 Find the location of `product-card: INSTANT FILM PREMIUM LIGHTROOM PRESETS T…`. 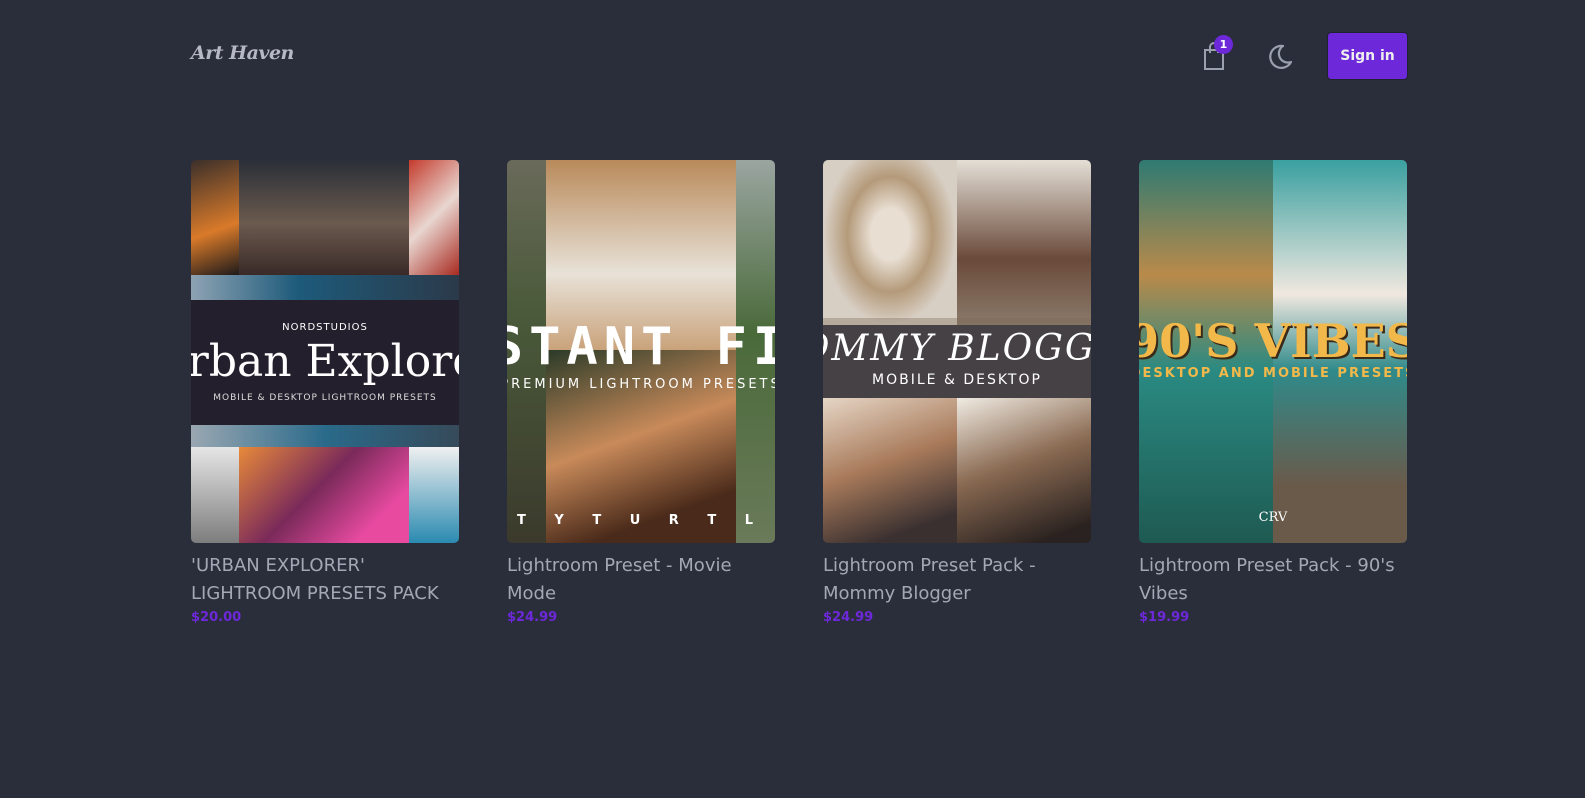

product-card: INSTANT FILM PREMIUM LIGHTROOM PRESETS T… is located at coordinates (641, 392).